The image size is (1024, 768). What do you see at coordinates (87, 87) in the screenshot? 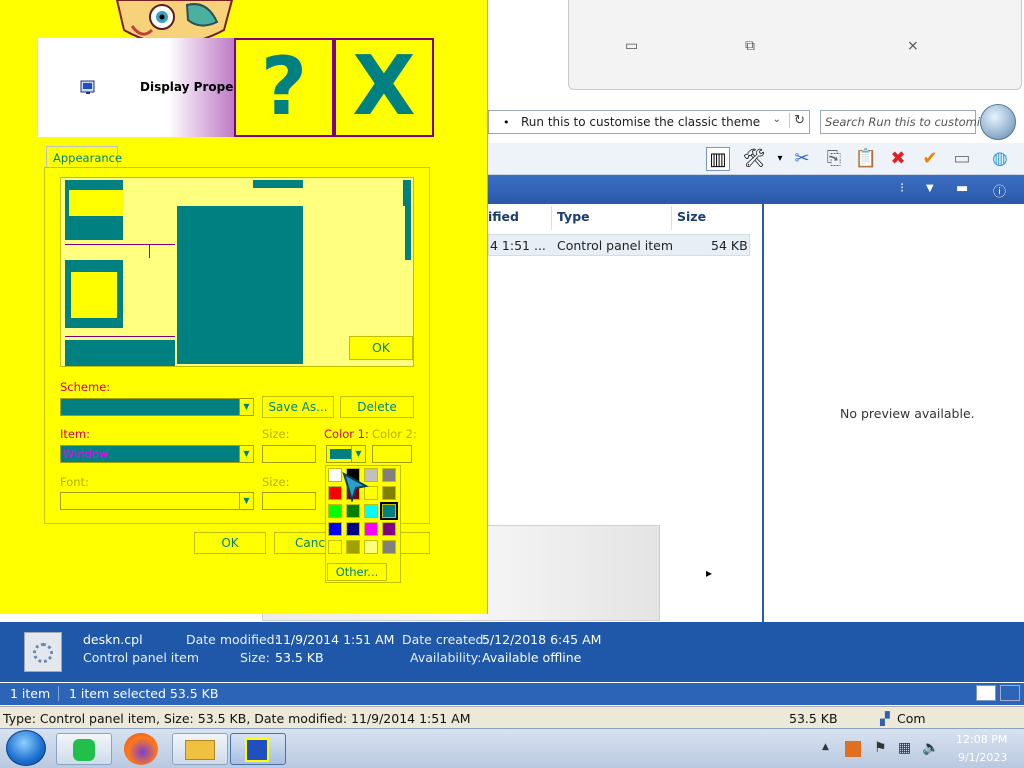
I see `display-properties-icon` at bounding box center [87, 87].